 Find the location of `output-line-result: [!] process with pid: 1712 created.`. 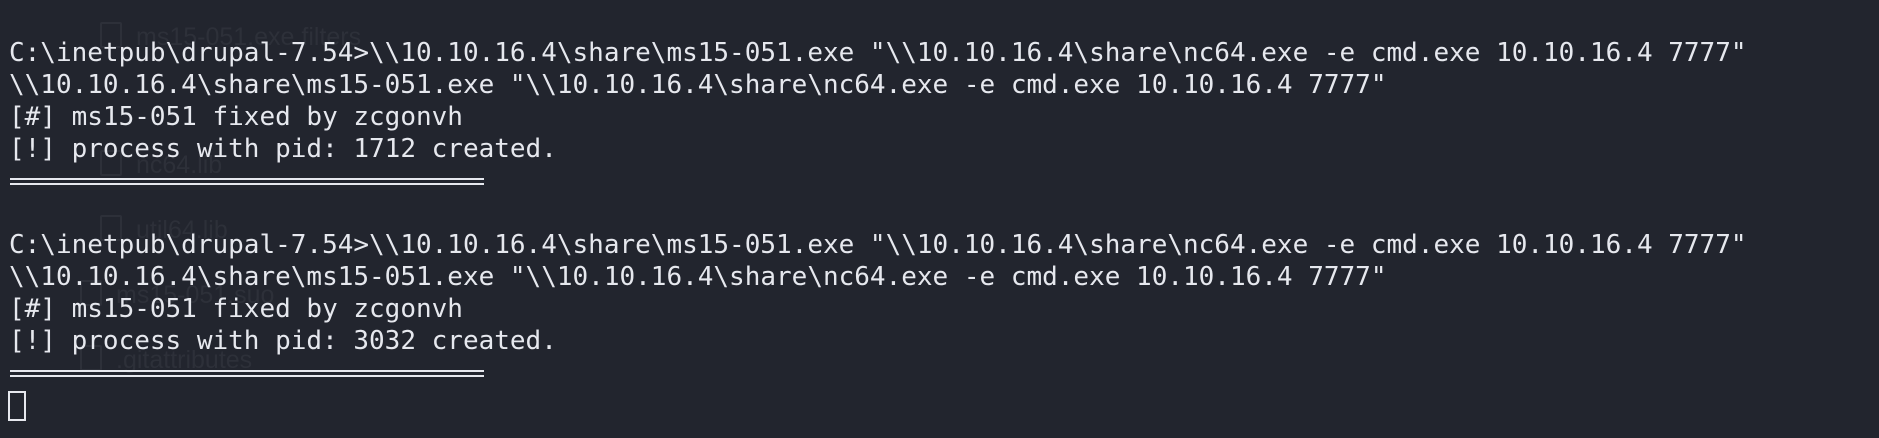

output-line-result: [!] process with pid: 1712 created. is located at coordinates (283, 149).